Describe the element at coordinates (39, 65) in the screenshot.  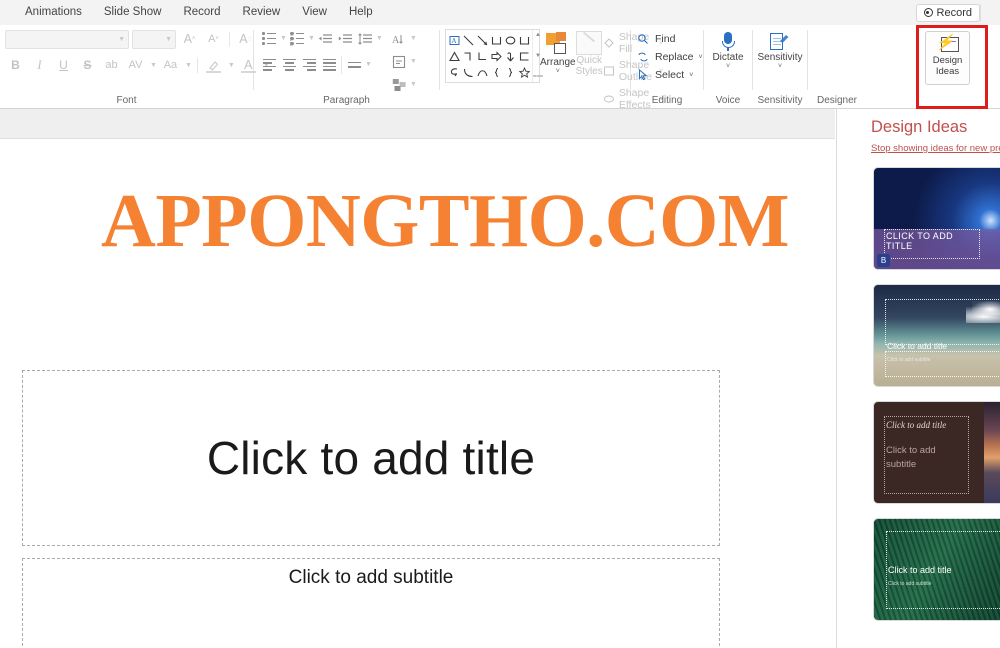
I see `italic-button: I` at that location.